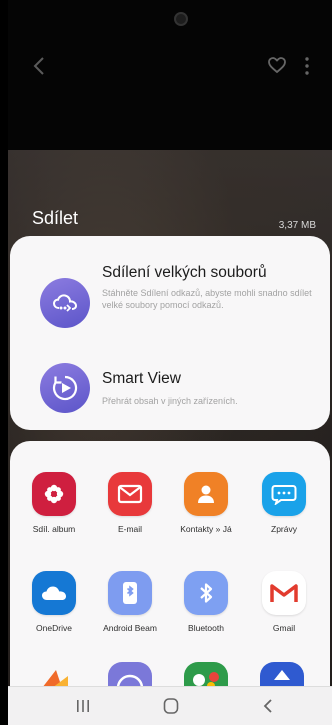 The height and width of the screenshot is (725, 332). I want to click on app-android-beam: Android Beam, so click(130, 602).